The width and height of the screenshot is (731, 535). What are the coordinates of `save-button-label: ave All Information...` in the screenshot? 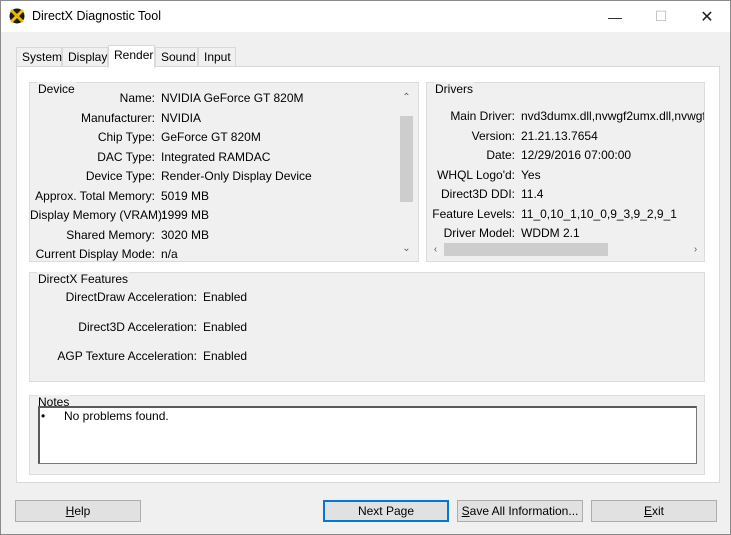 It's located at (524, 511).